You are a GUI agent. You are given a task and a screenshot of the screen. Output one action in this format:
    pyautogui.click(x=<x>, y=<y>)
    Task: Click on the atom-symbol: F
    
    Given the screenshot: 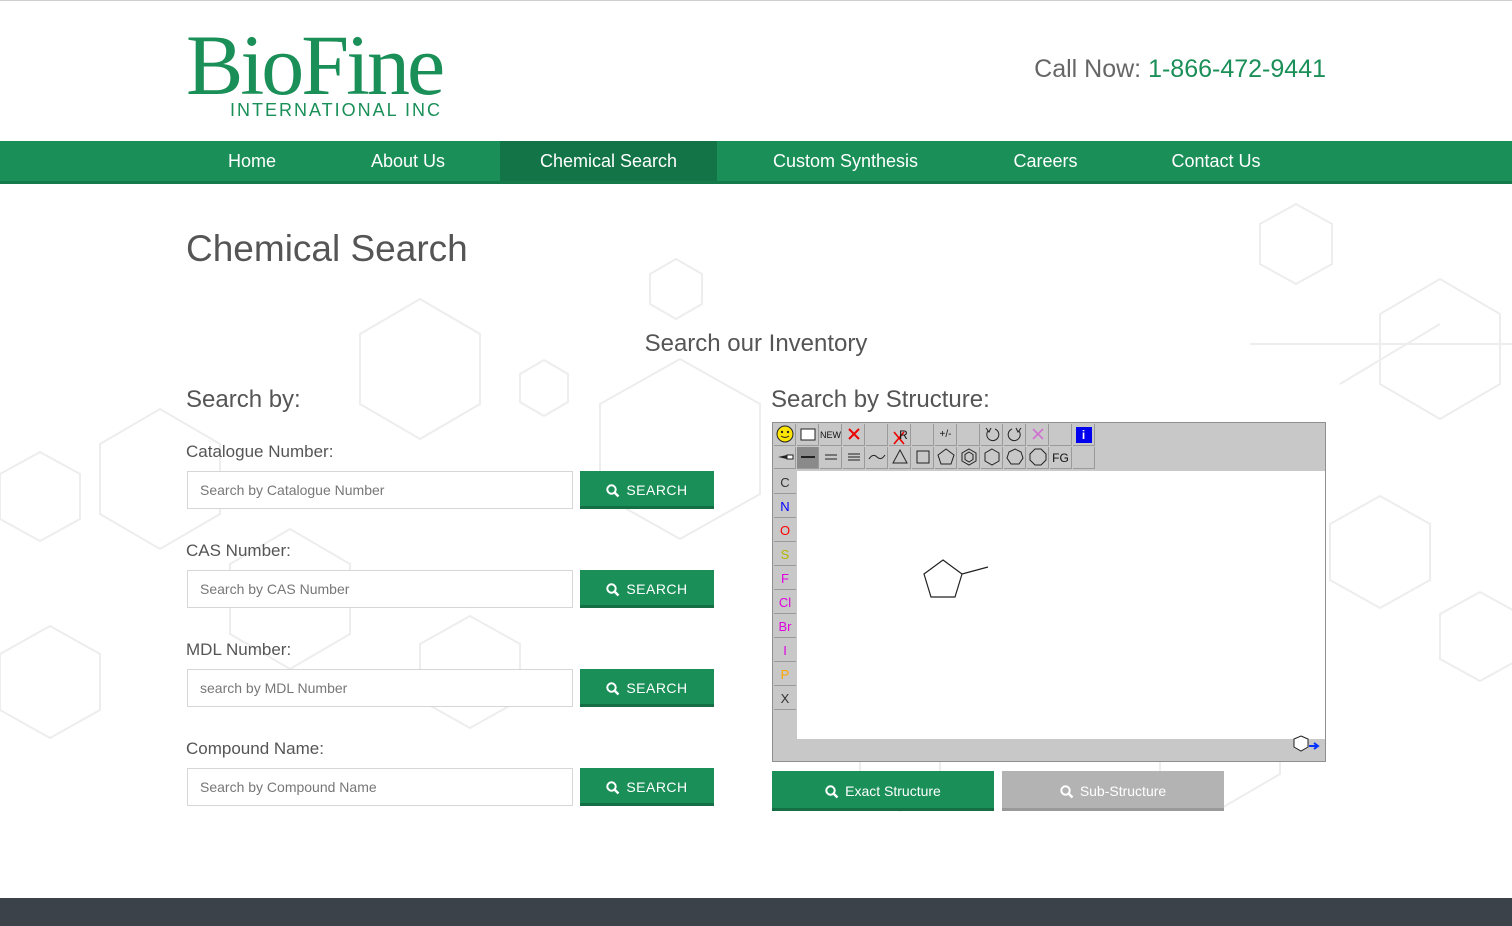 What is the action you would take?
    pyautogui.click(x=785, y=578)
    